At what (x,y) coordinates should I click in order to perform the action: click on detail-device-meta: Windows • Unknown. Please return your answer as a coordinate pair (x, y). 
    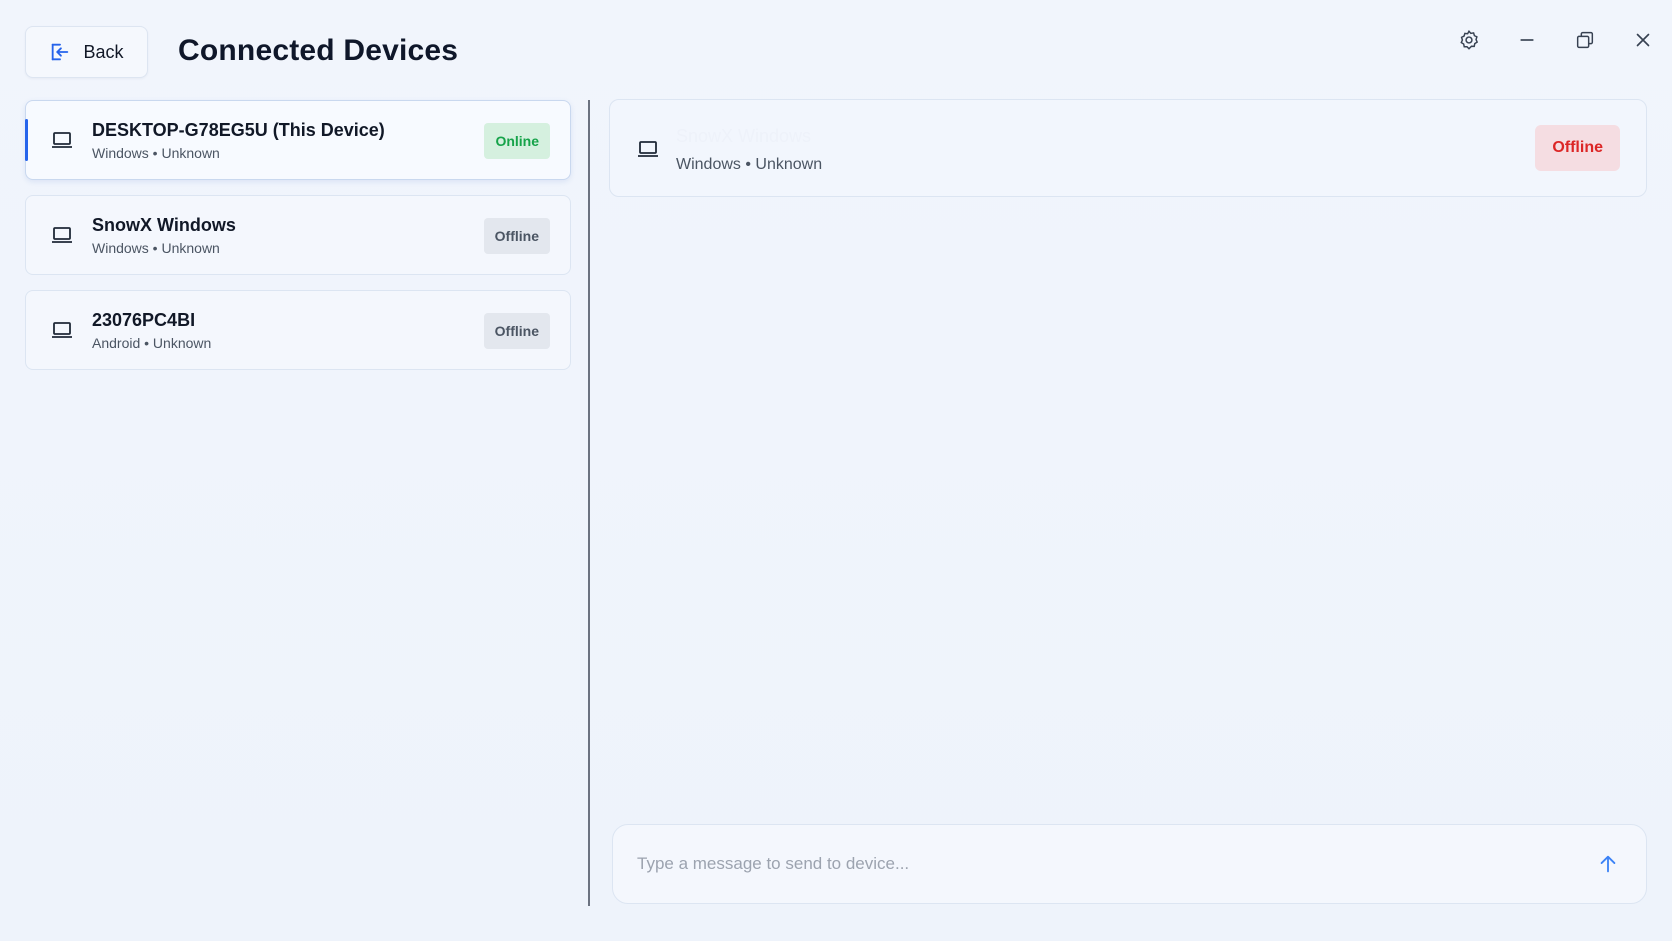
    Looking at the image, I should click on (749, 164).